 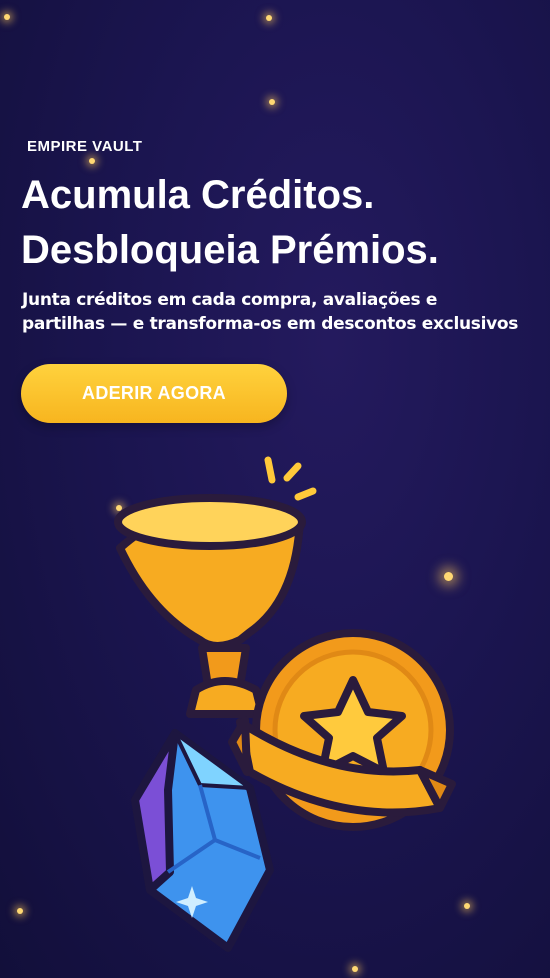 What do you see at coordinates (281, 223) in the screenshot?
I see `page-title: Acumula Créditos. Desbloqueia Prémios.` at bounding box center [281, 223].